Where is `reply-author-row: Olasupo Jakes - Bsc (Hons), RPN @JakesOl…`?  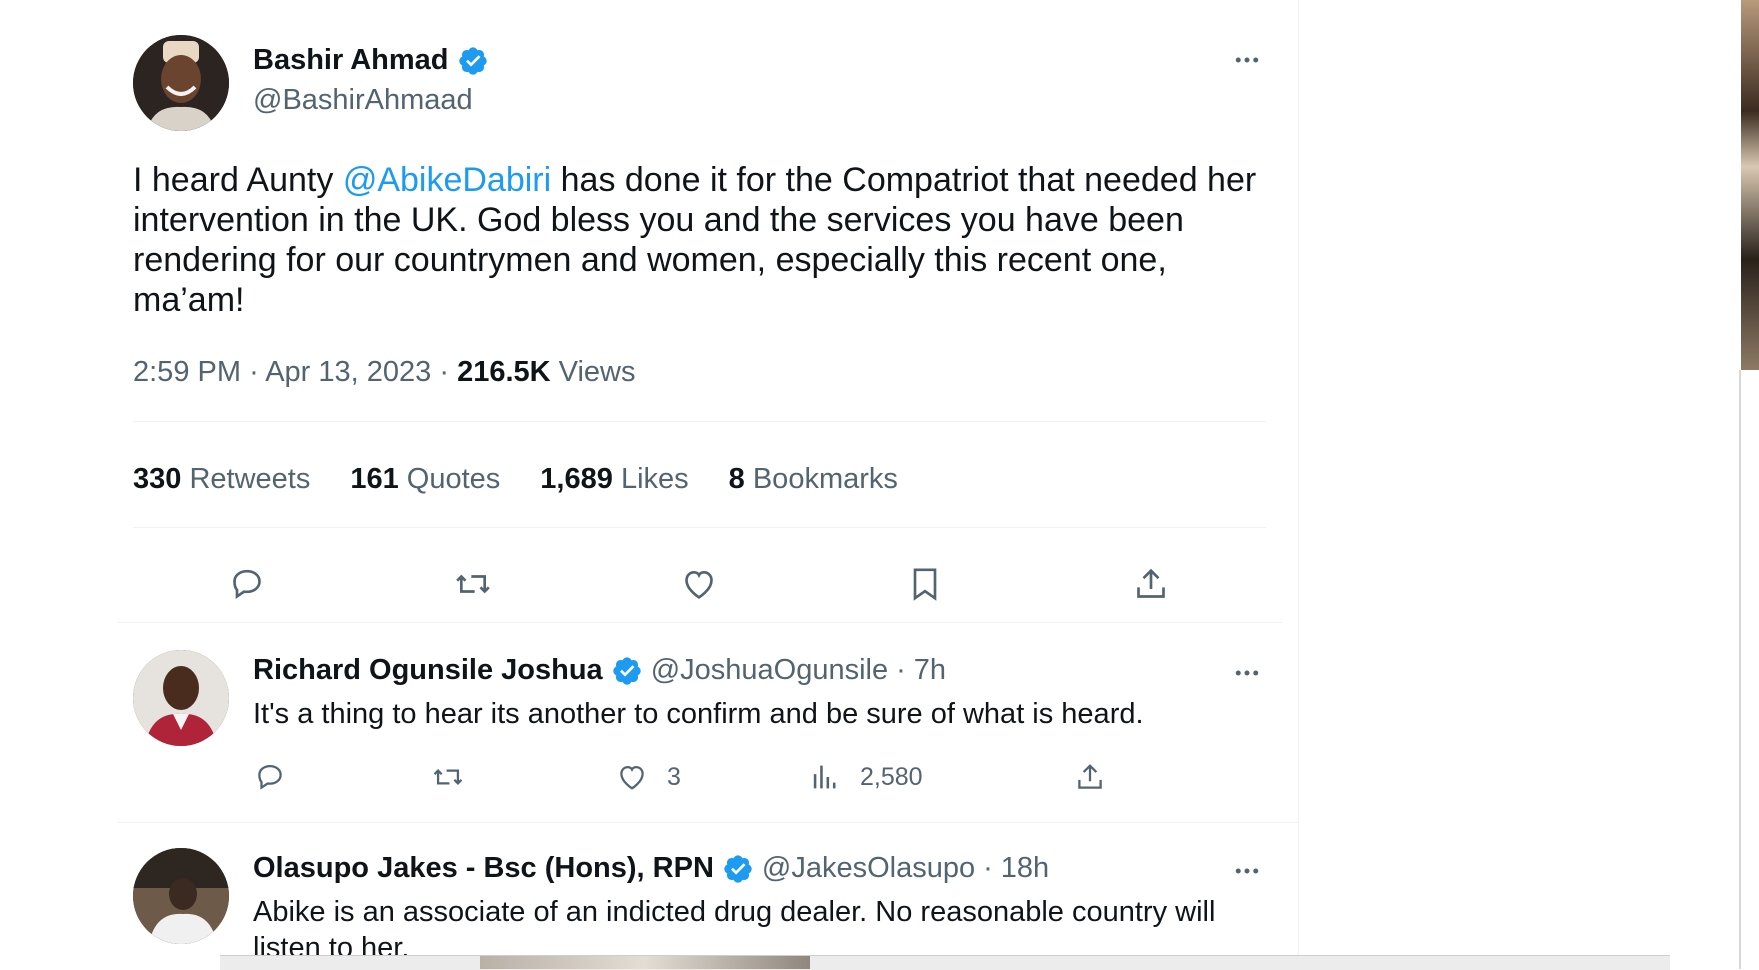 reply-author-row: Olasupo Jakes - Bsc (Hons), RPN @JakesOl… is located at coordinates (651, 868).